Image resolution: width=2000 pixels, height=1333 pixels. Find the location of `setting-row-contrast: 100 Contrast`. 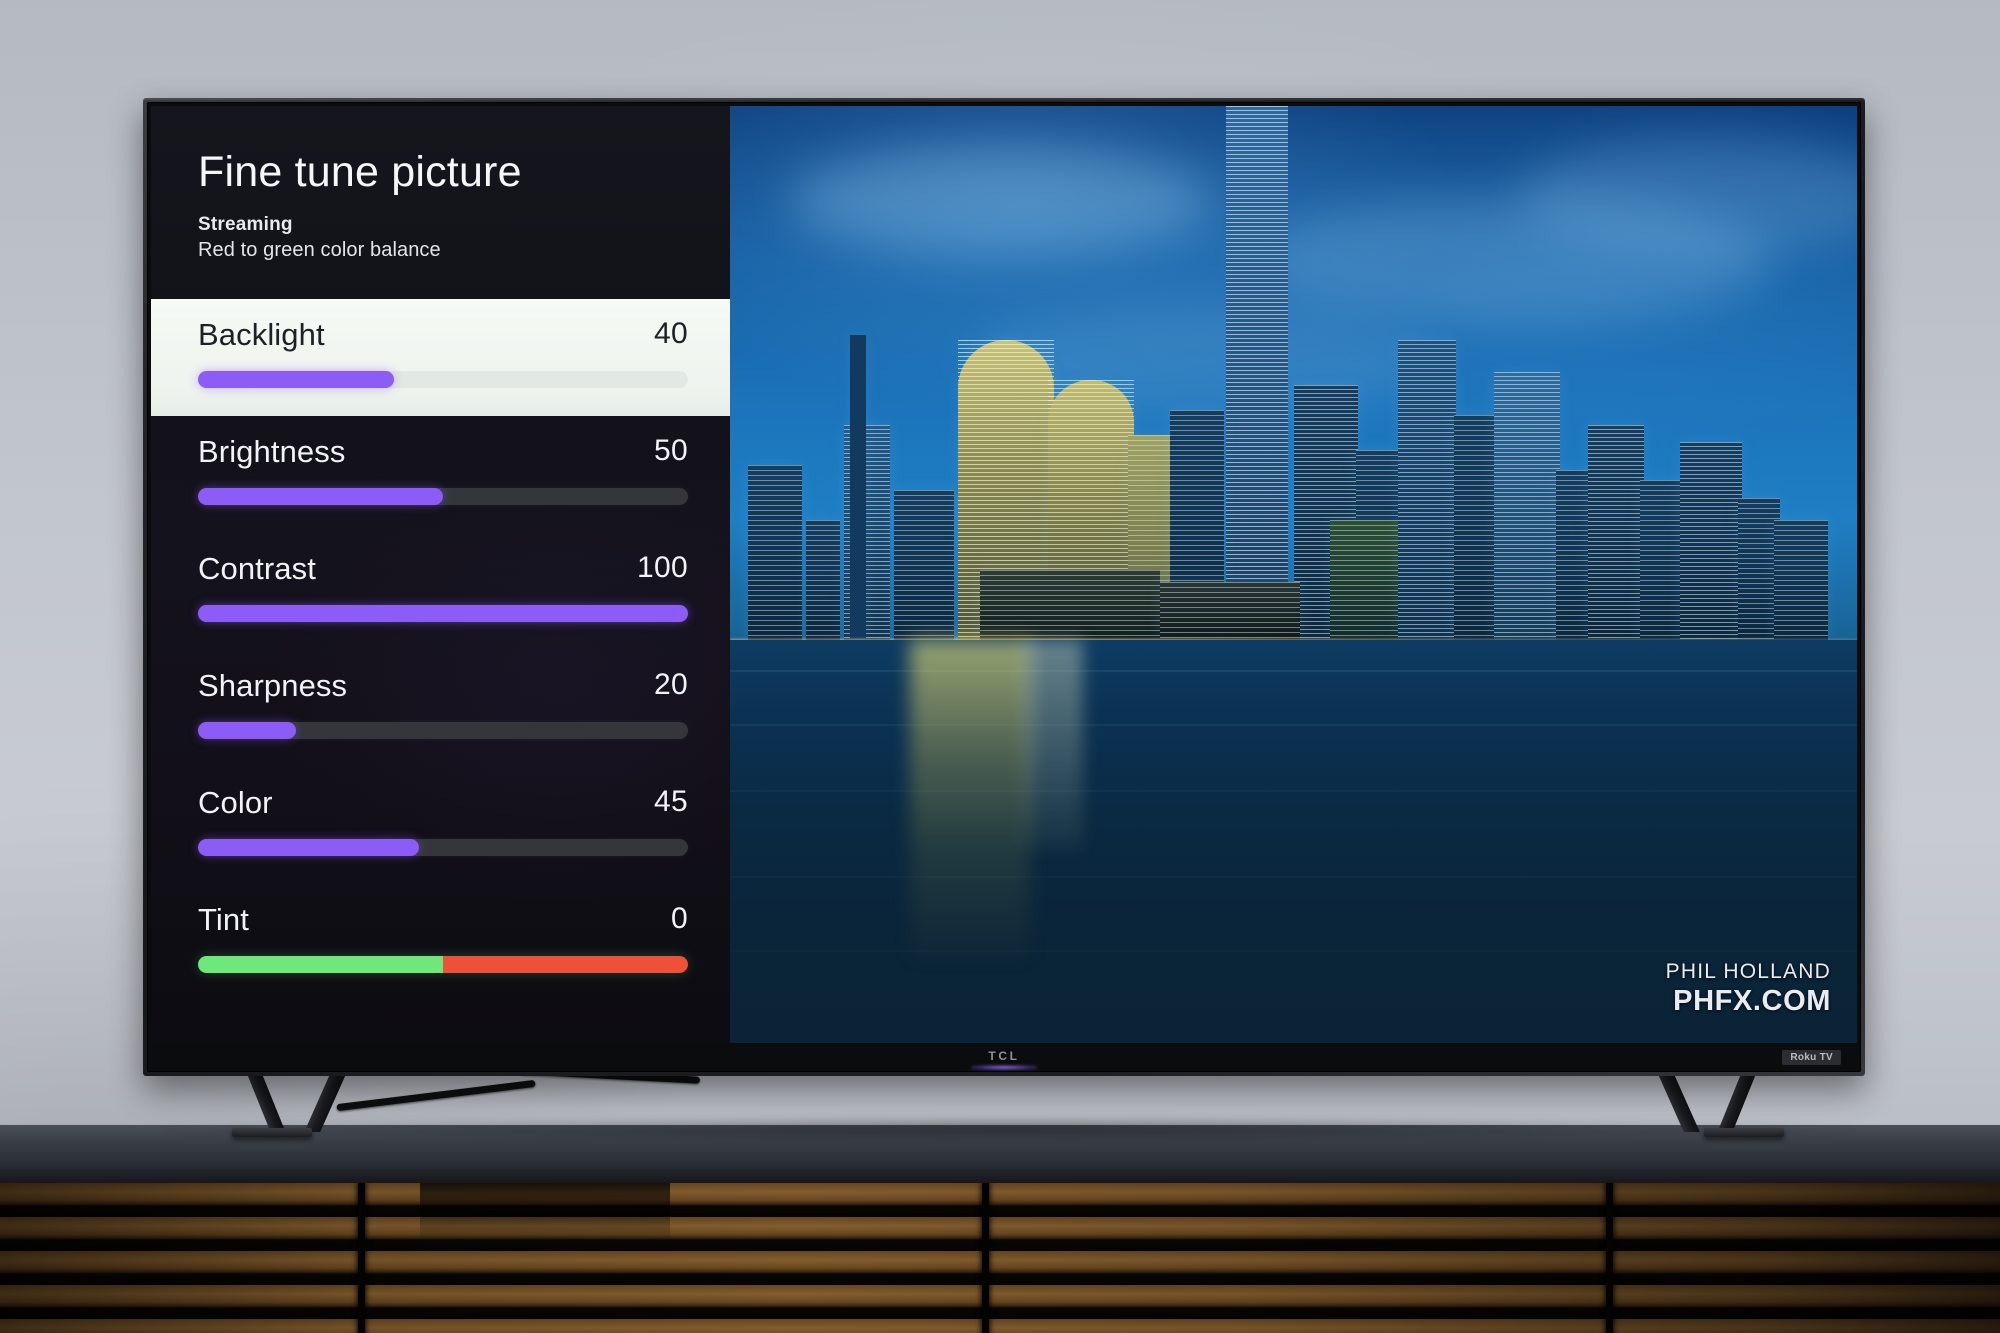

setting-row-contrast: 100 Contrast is located at coordinates (440, 591).